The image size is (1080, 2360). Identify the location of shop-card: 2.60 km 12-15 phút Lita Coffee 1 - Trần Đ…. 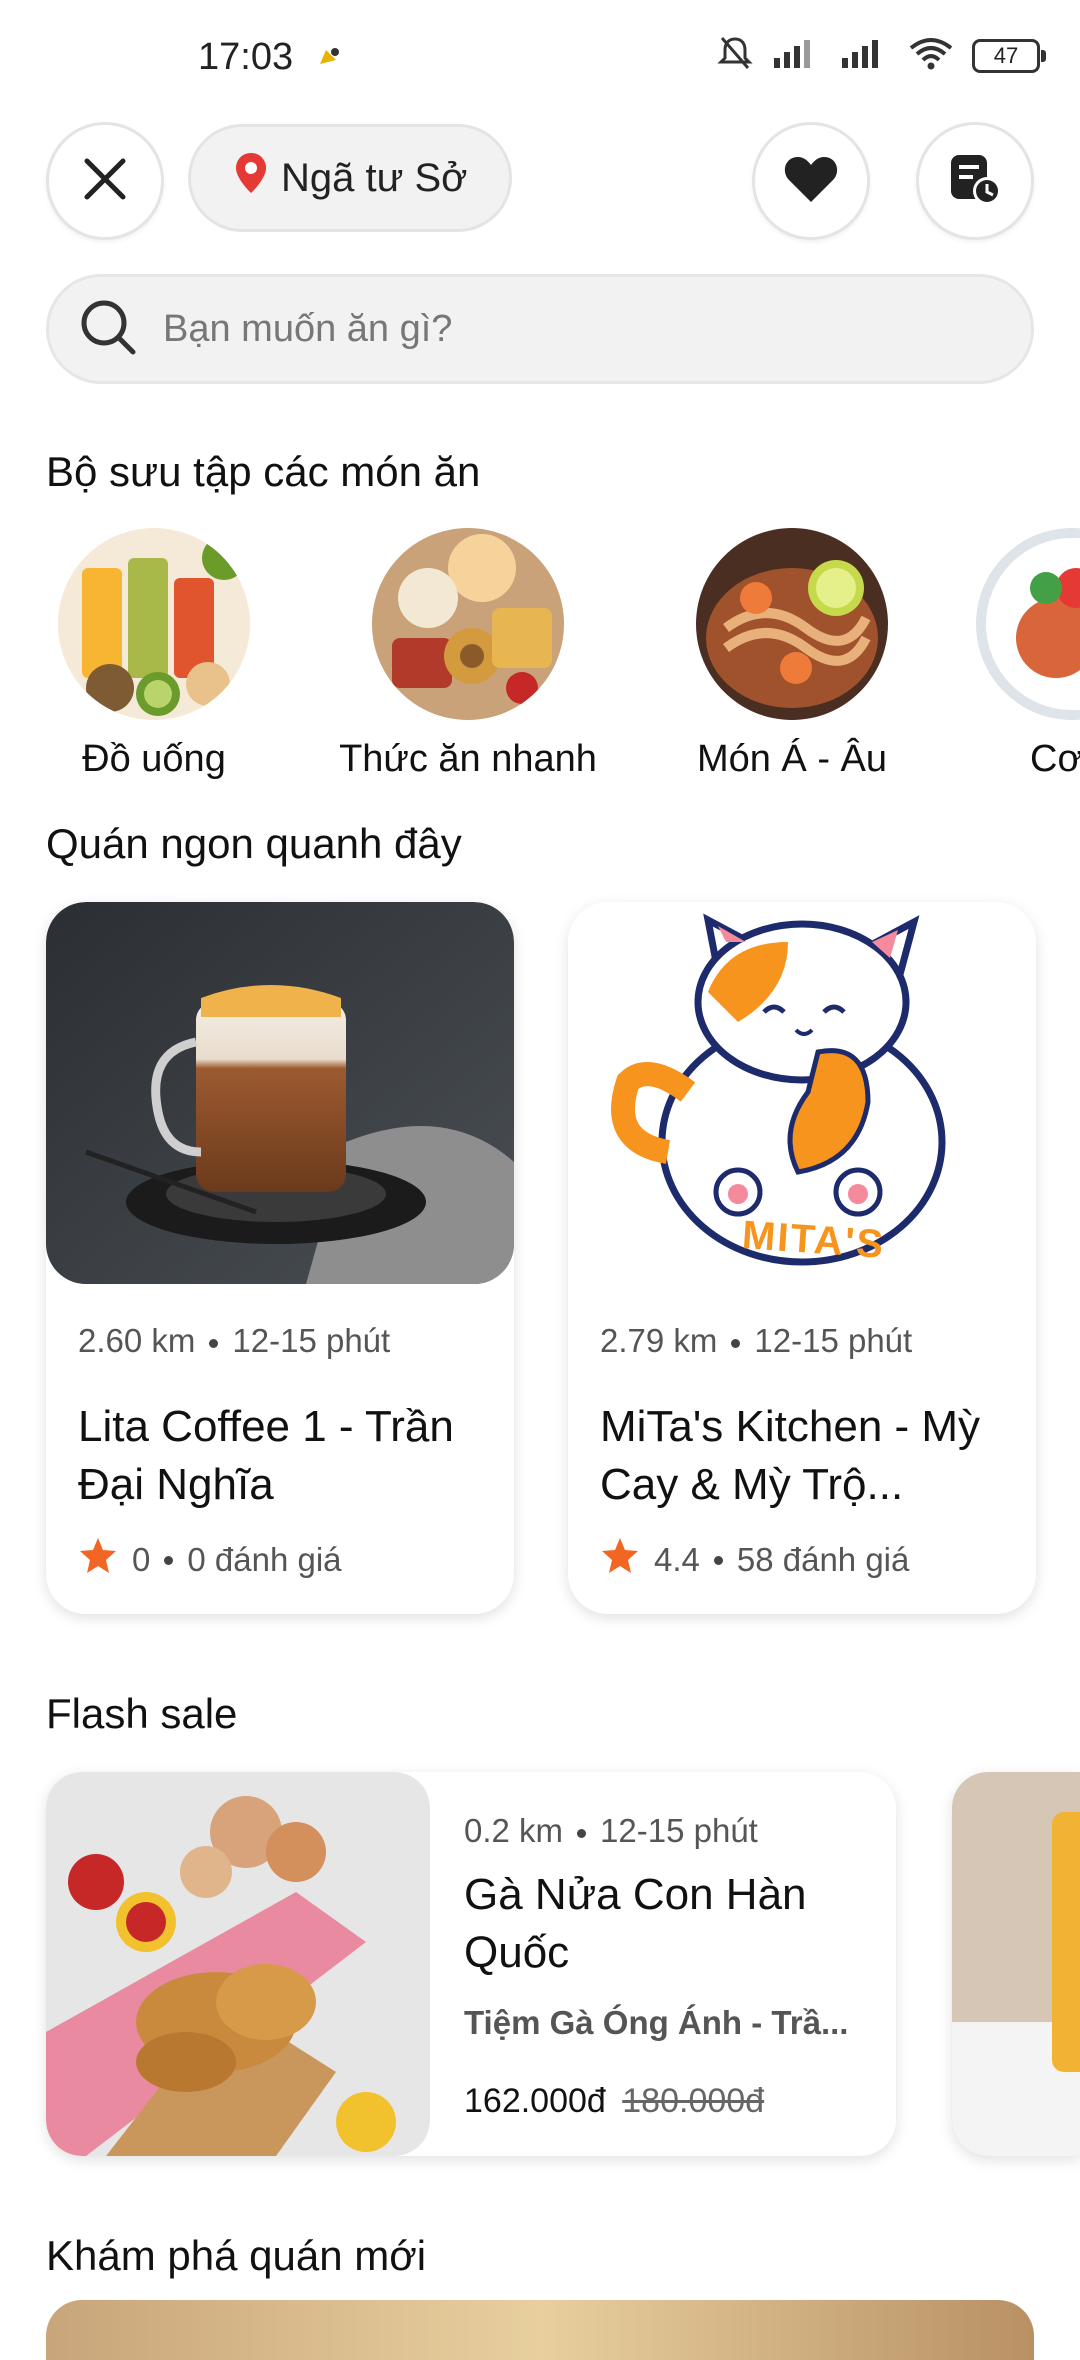
(280, 1258).